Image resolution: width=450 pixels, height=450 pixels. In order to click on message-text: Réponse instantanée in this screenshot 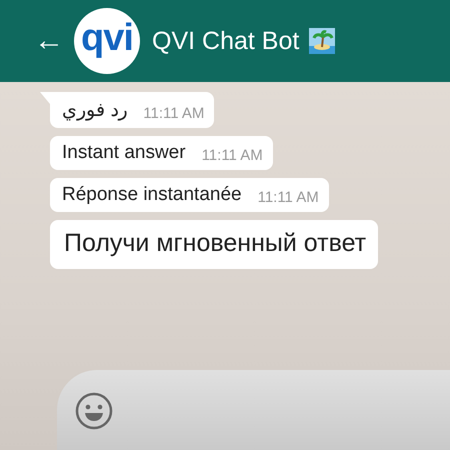, I will do `click(152, 195)`.